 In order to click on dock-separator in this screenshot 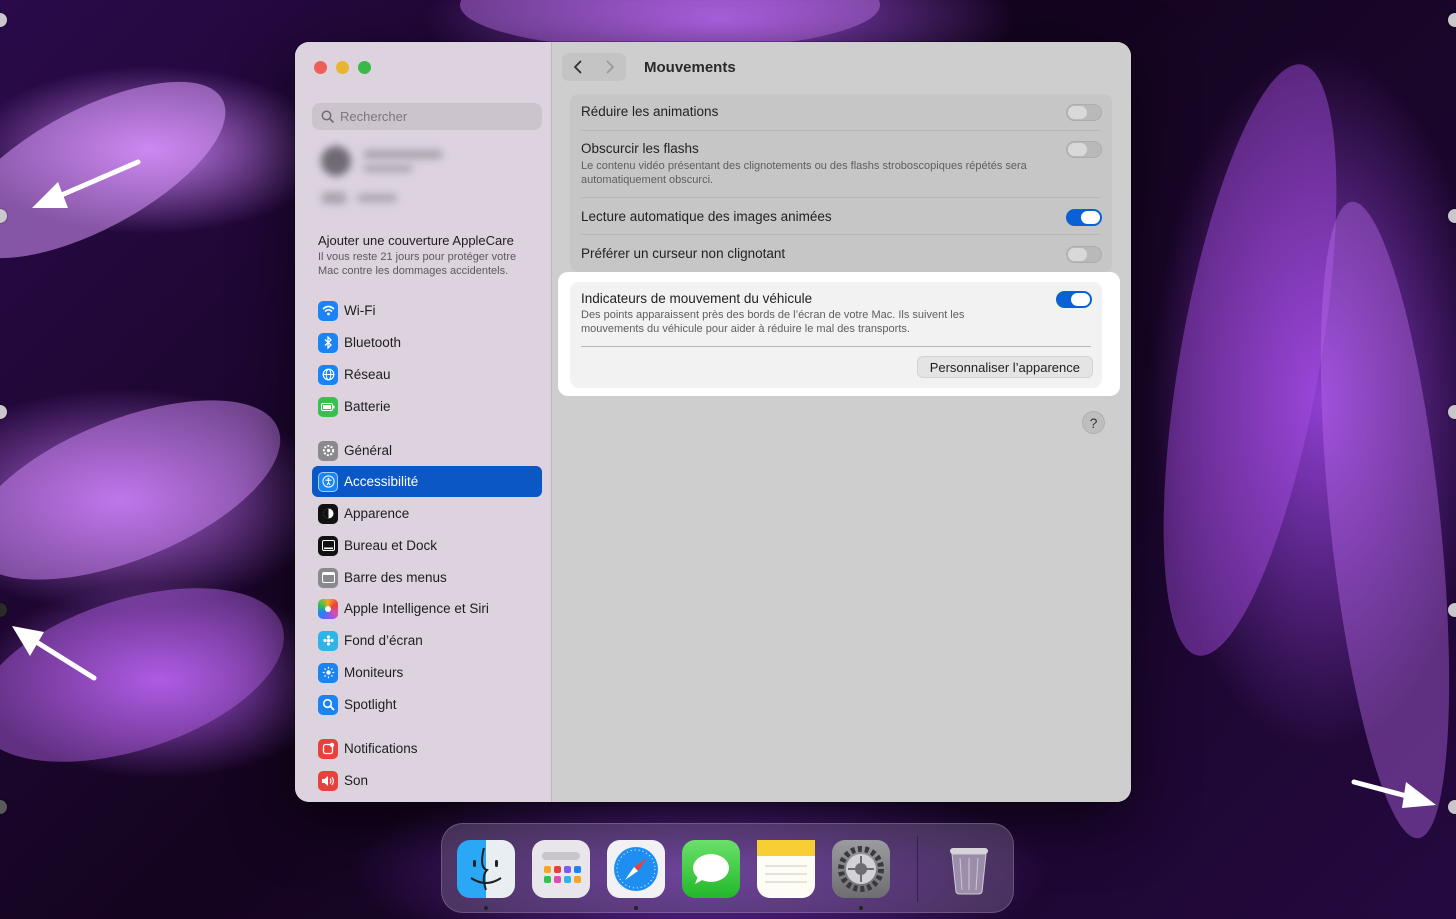, I will do `click(917, 869)`.